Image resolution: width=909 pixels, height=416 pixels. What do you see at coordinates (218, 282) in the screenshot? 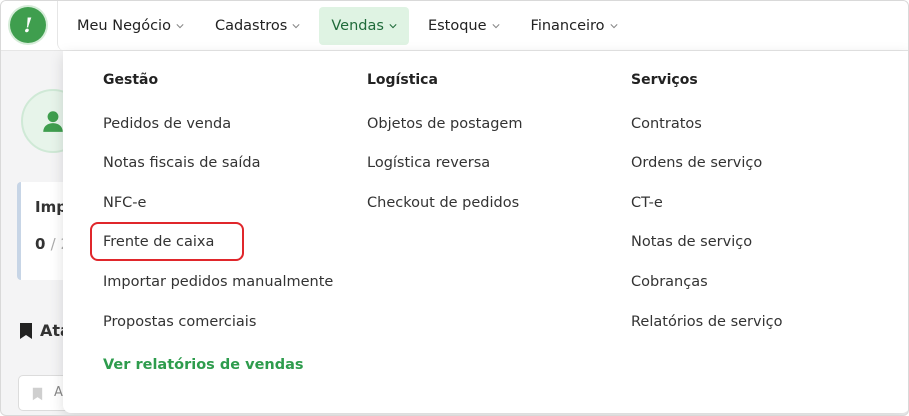
I see `menu-item-importar-pedidos: Importar pedidos manualmente` at bounding box center [218, 282].